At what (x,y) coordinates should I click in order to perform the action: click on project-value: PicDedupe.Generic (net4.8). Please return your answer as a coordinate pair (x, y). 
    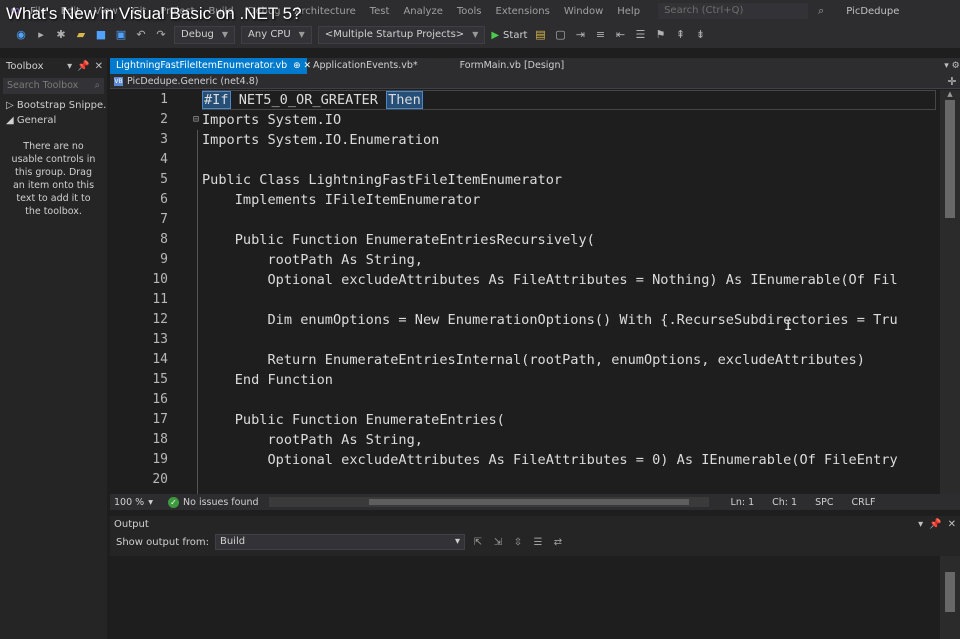
    Looking at the image, I should click on (193, 81).